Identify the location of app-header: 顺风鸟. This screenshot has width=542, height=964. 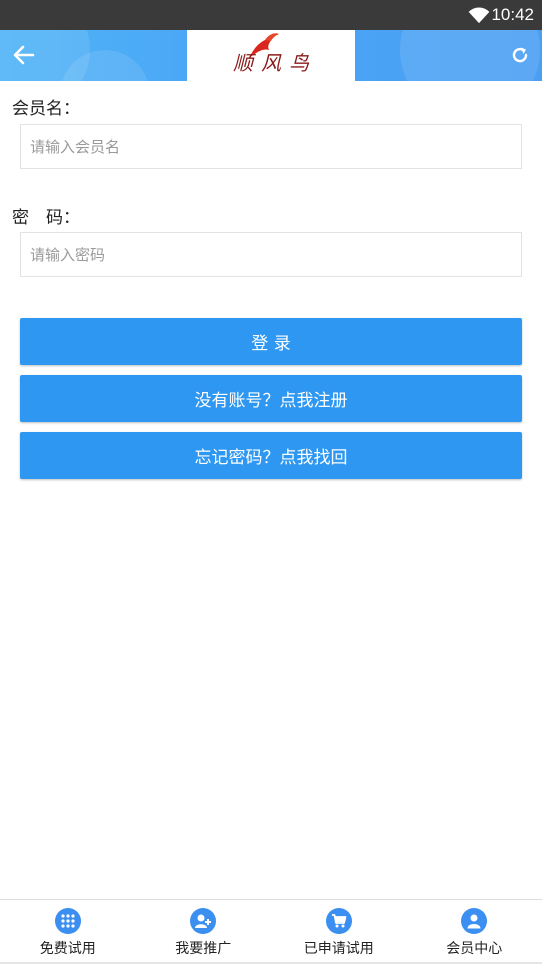
(271, 55).